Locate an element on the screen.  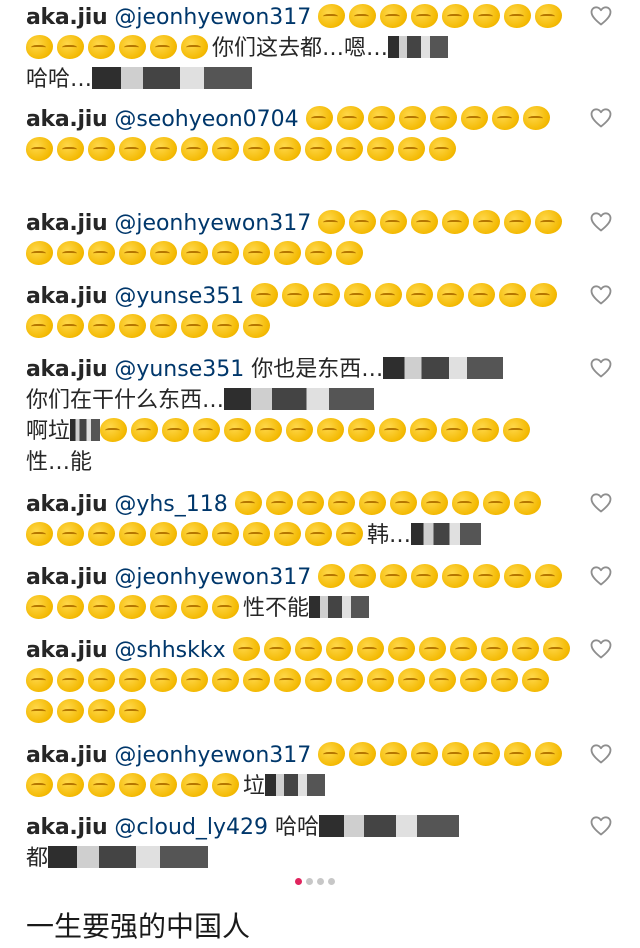
comment-mention: @shhskkx is located at coordinates (169, 650).